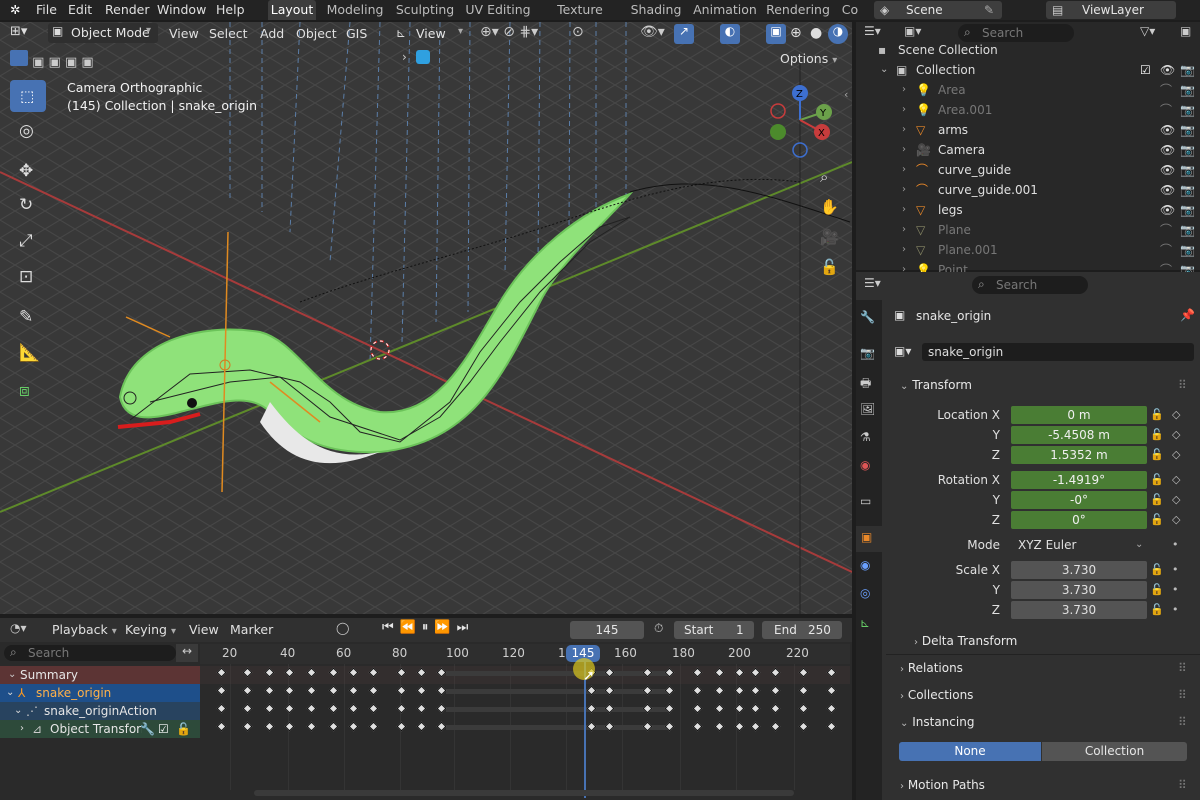  I want to click on tab-shading: Shading, so click(656, 10).